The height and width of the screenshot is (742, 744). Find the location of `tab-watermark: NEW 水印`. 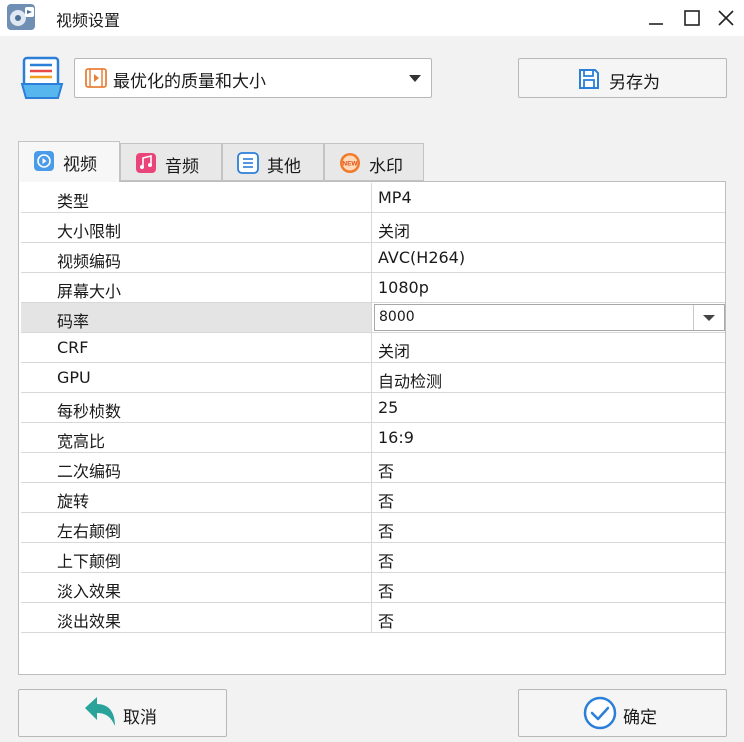

tab-watermark: NEW 水印 is located at coordinates (374, 162).